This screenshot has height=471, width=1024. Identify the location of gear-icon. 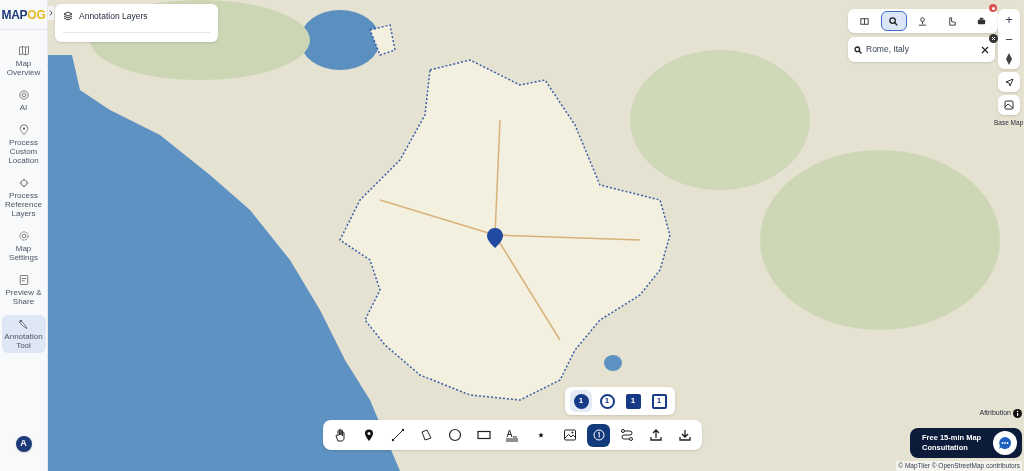
(23, 236).